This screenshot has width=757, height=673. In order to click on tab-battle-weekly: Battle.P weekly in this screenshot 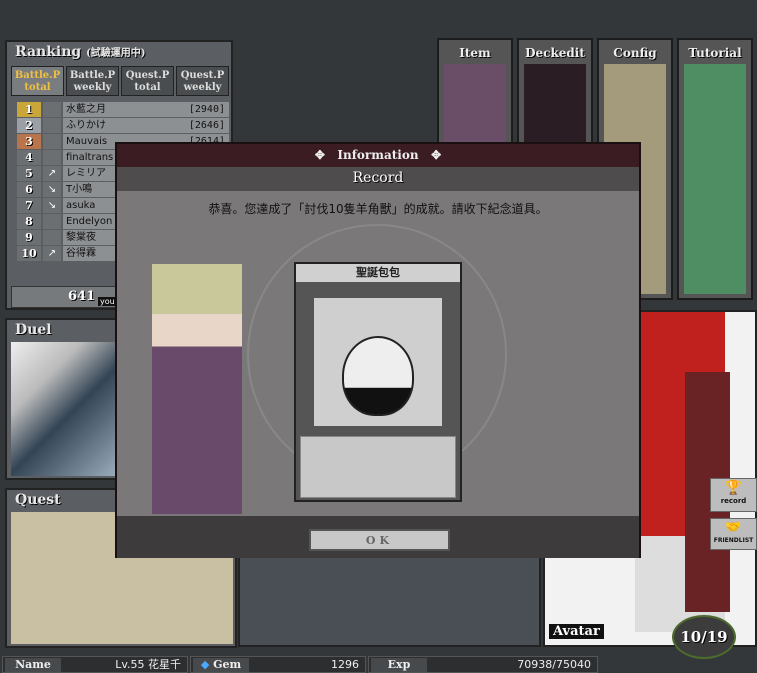, I will do `click(92, 81)`.